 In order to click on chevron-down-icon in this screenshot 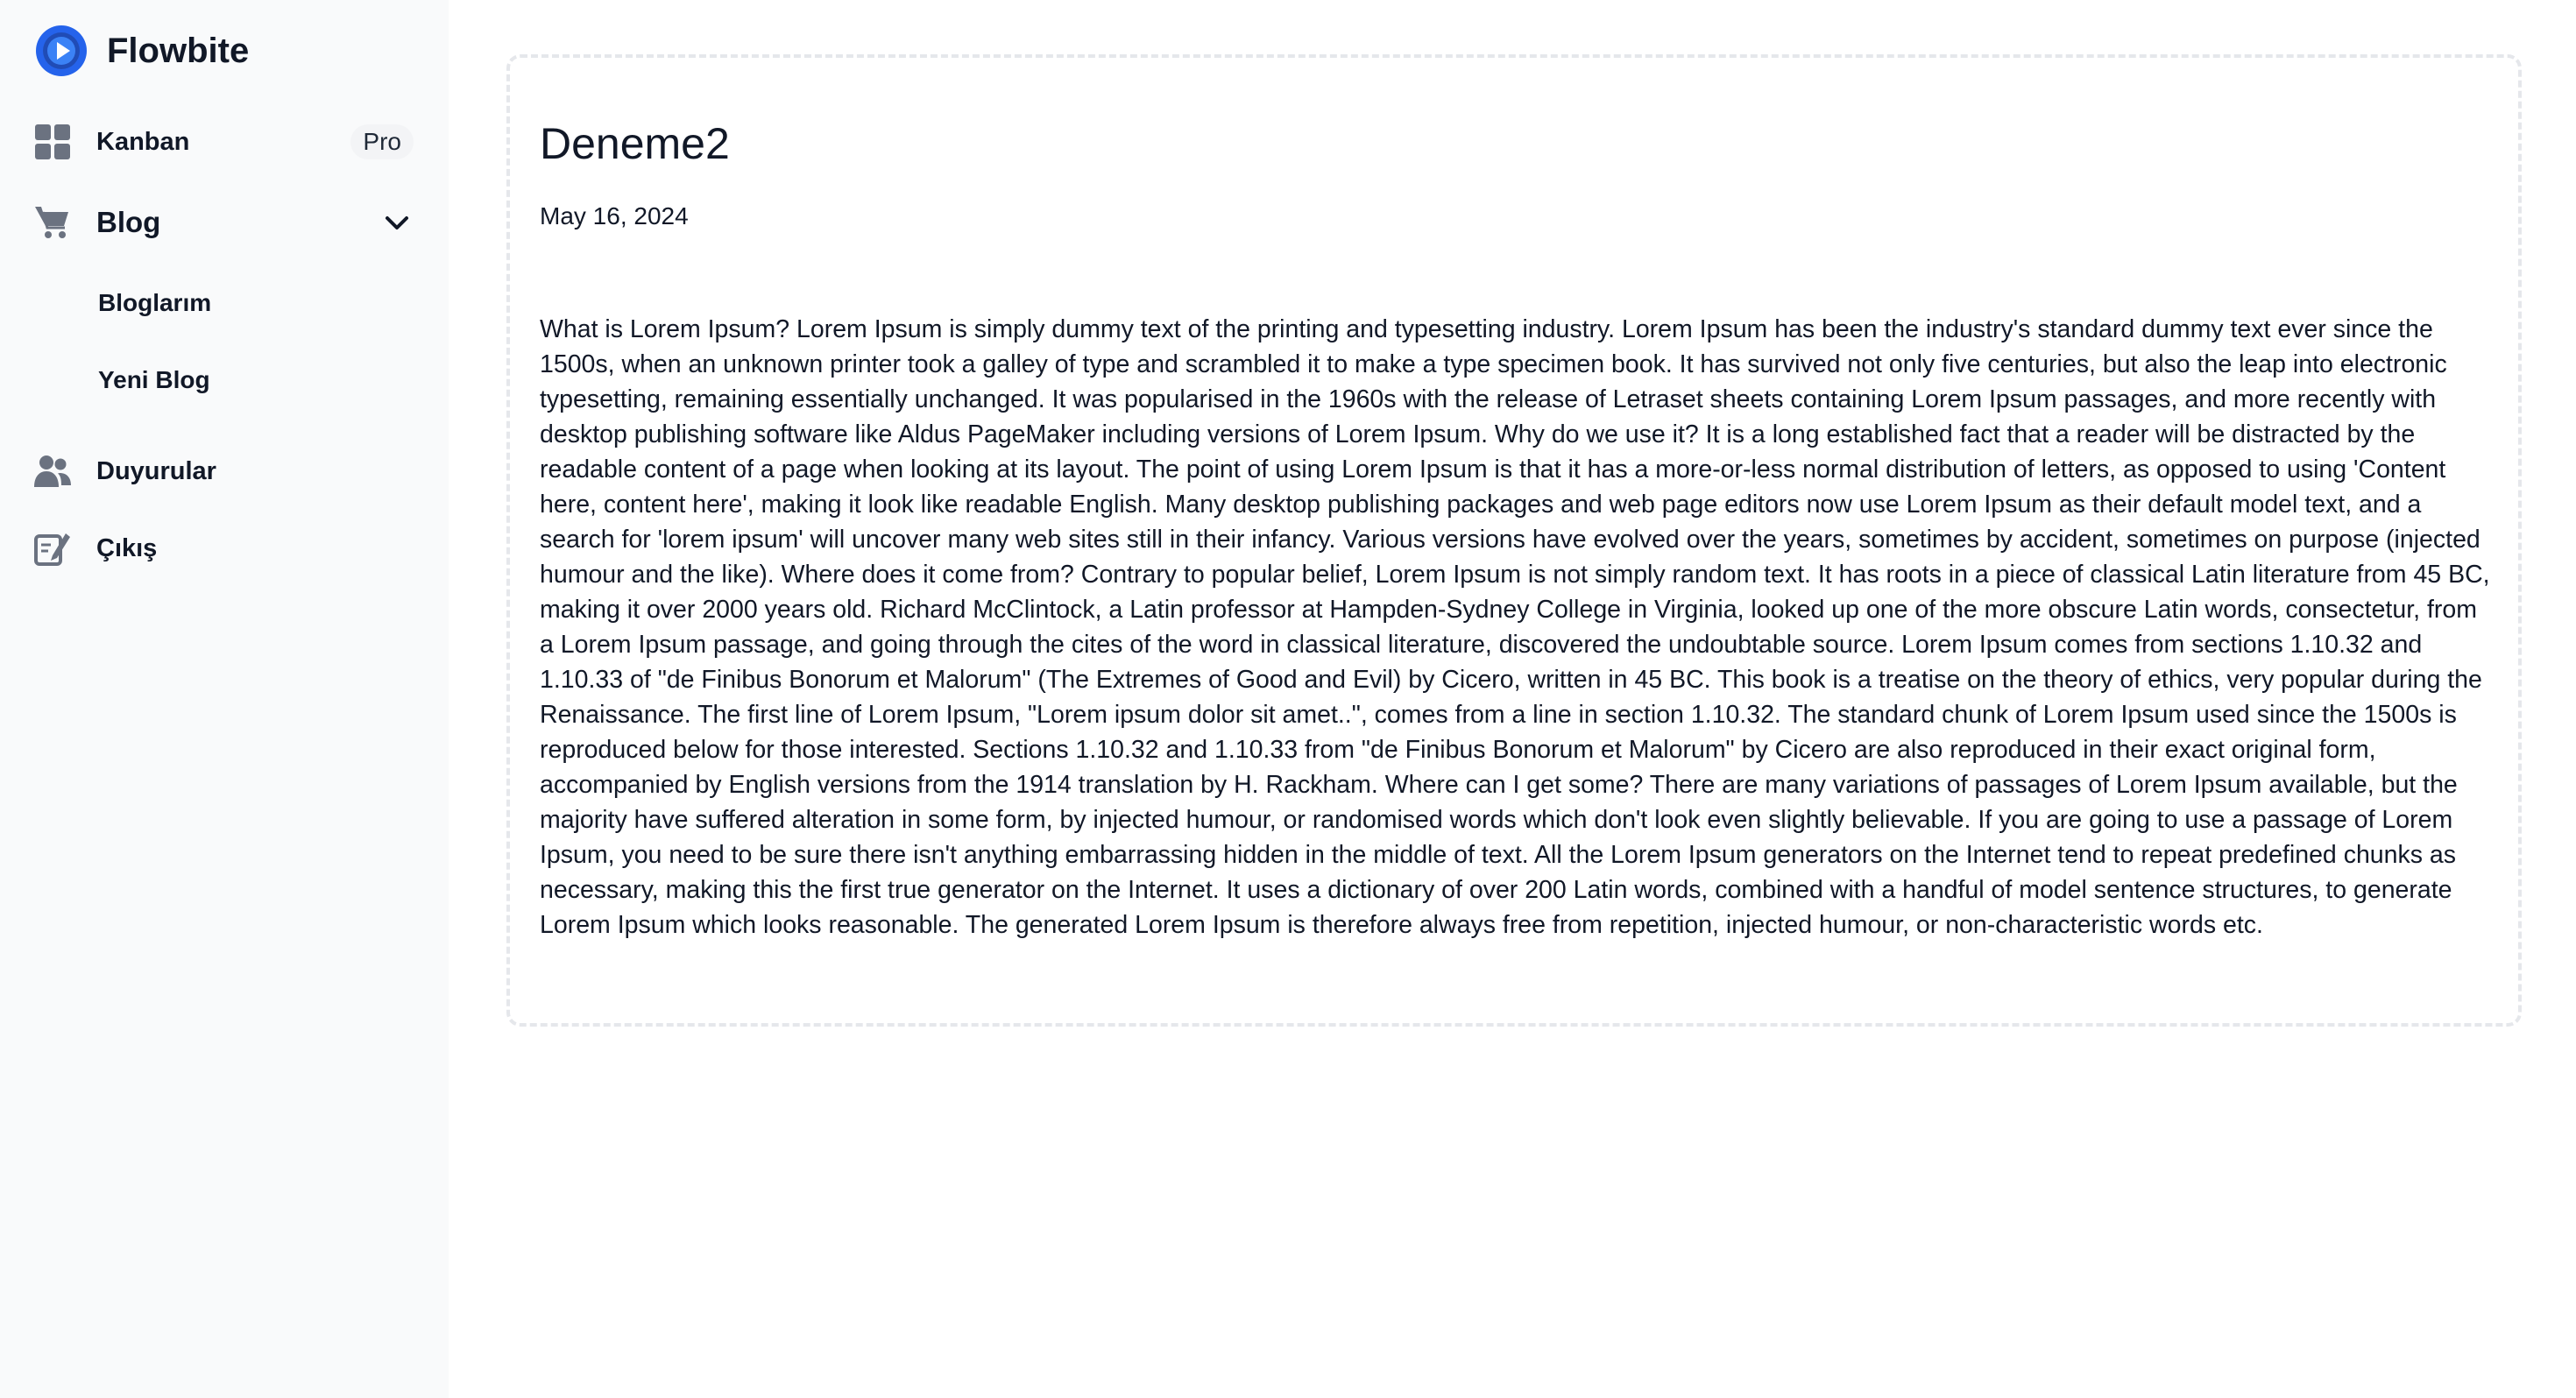, I will do `click(397, 223)`.